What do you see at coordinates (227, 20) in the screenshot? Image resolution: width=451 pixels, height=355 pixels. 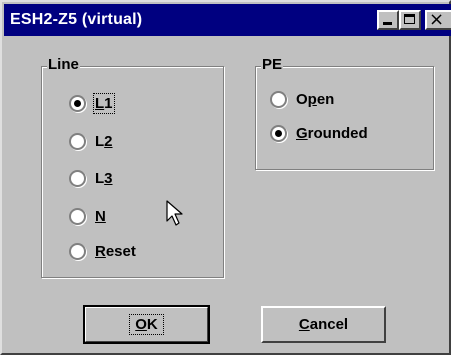 I see `title-bar: ESH2-Z5 (virtual) ×` at bounding box center [227, 20].